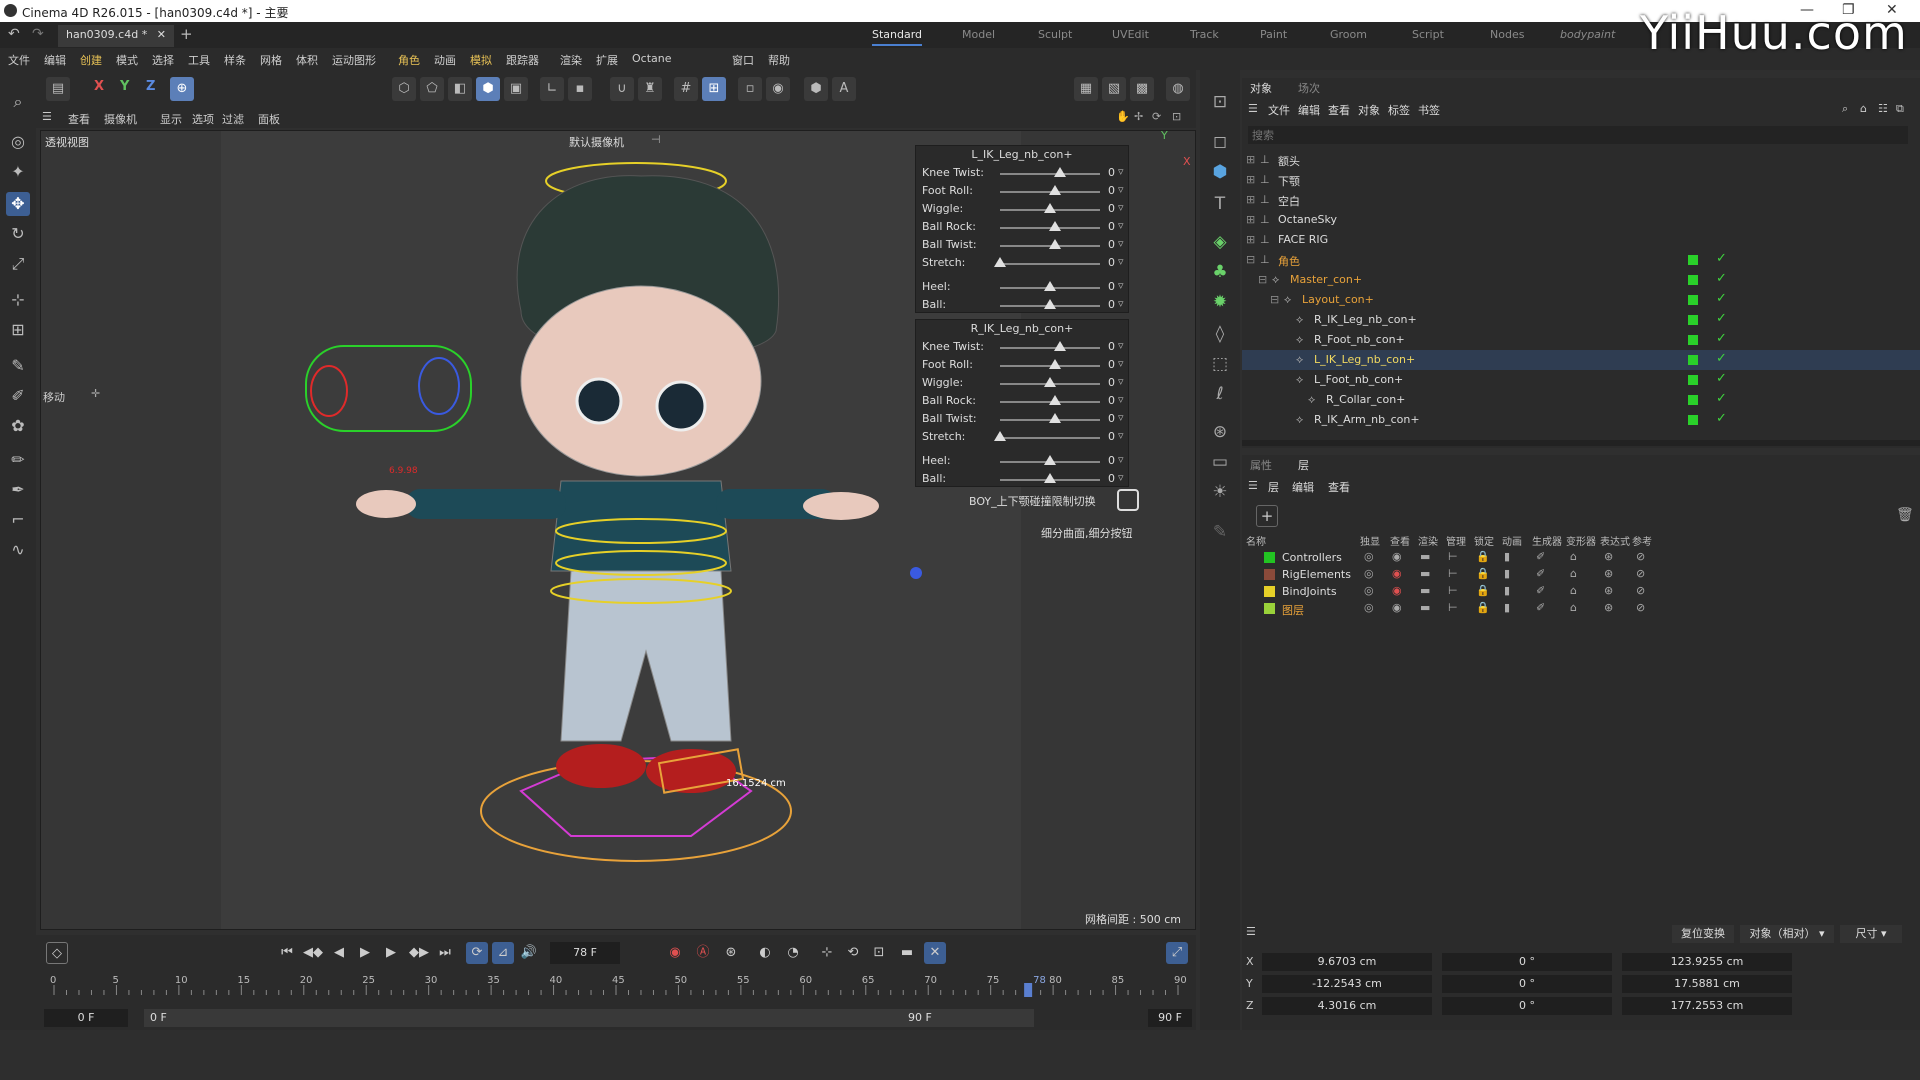 The width and height of the screenshot is (1920, 1080). Describe the element at coordinates (1220, 394) in the screenshot. I see `spline-icon: ℓ` at that location.